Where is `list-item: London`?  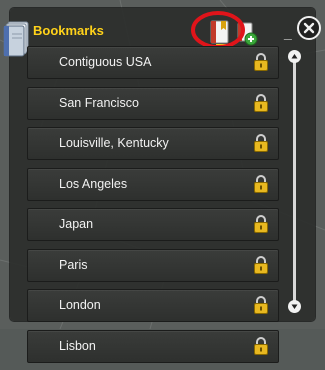
list-item: London is located at coordinates (153, 305).